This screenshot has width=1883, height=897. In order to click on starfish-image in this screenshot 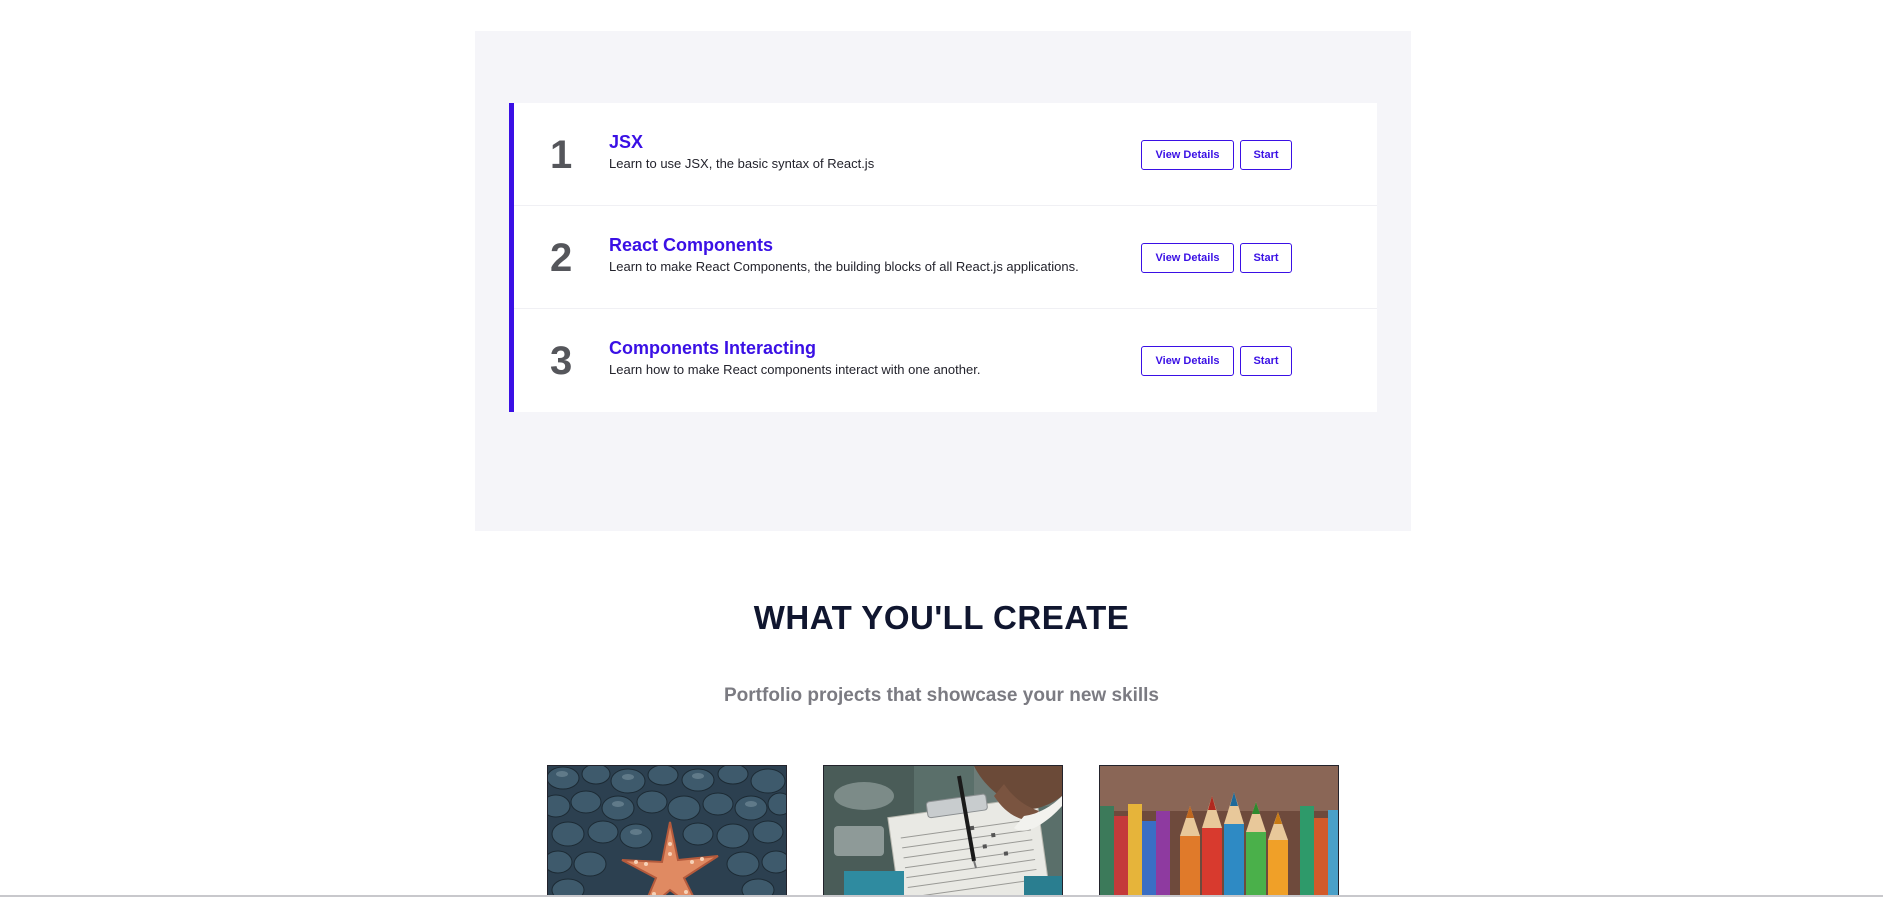, I will do `click(667, 831)`.